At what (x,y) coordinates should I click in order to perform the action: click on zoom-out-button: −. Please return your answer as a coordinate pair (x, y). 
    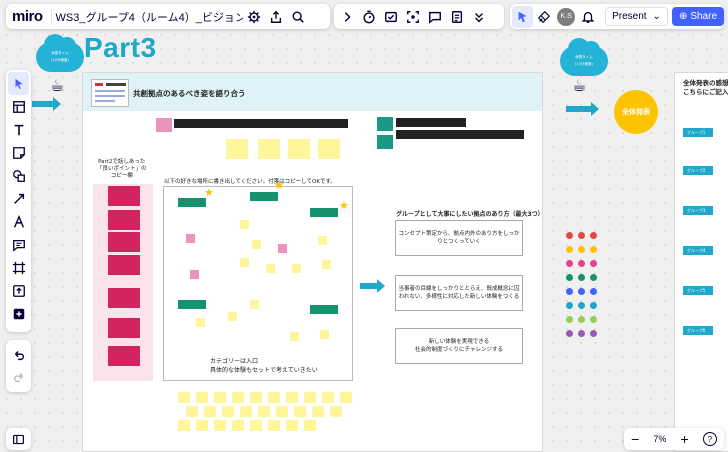
    Looking at the image, I should click on (635, 439).